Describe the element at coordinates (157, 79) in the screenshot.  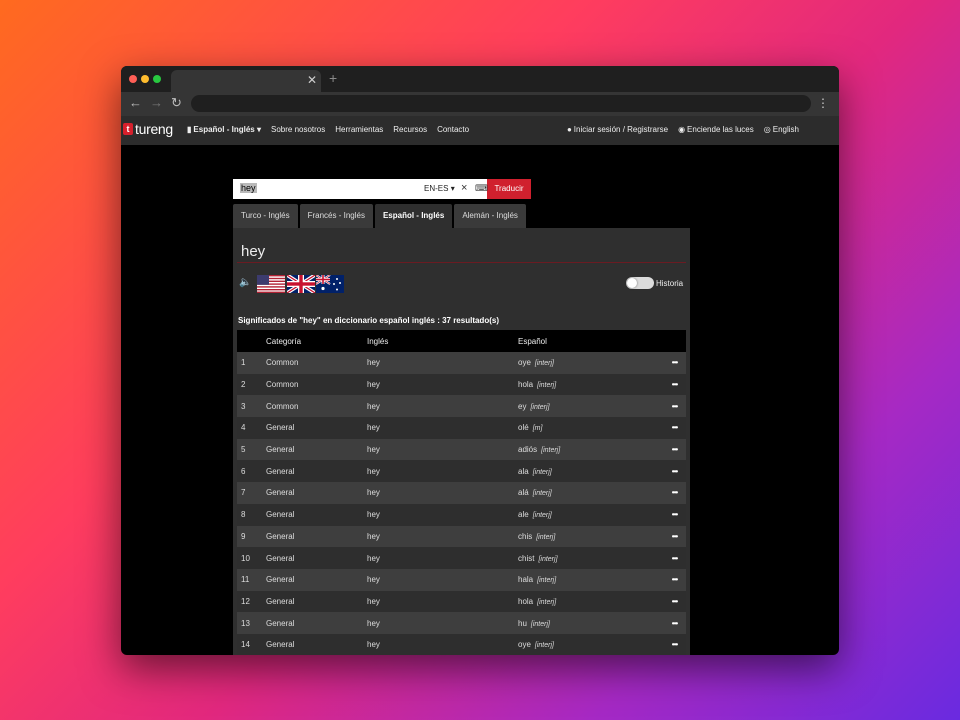
I see `maximize-window-button` at that location.